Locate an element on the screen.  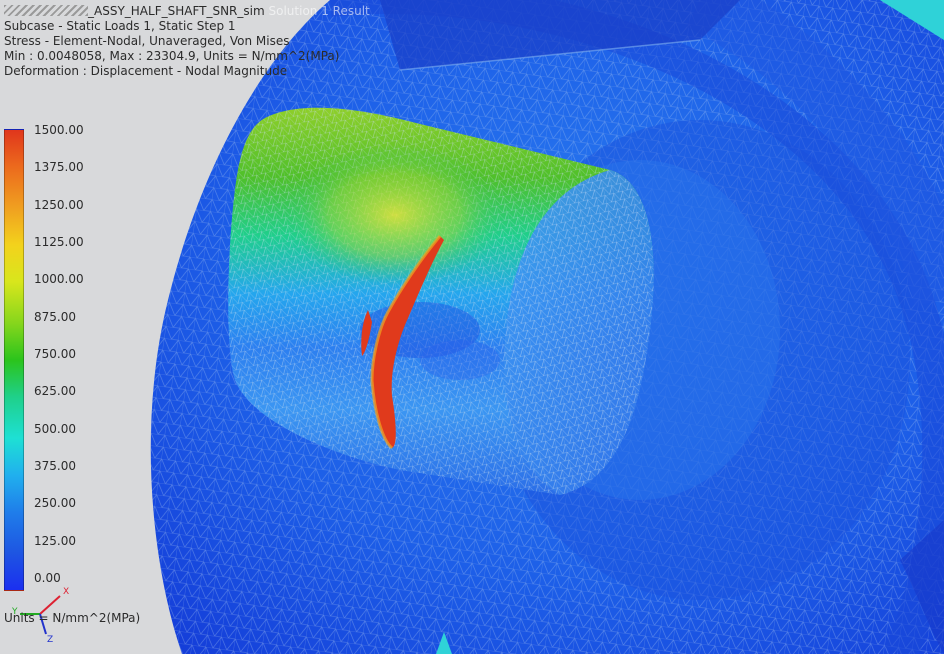
legend-label: 250.00 is located at coordinates (55, 503).